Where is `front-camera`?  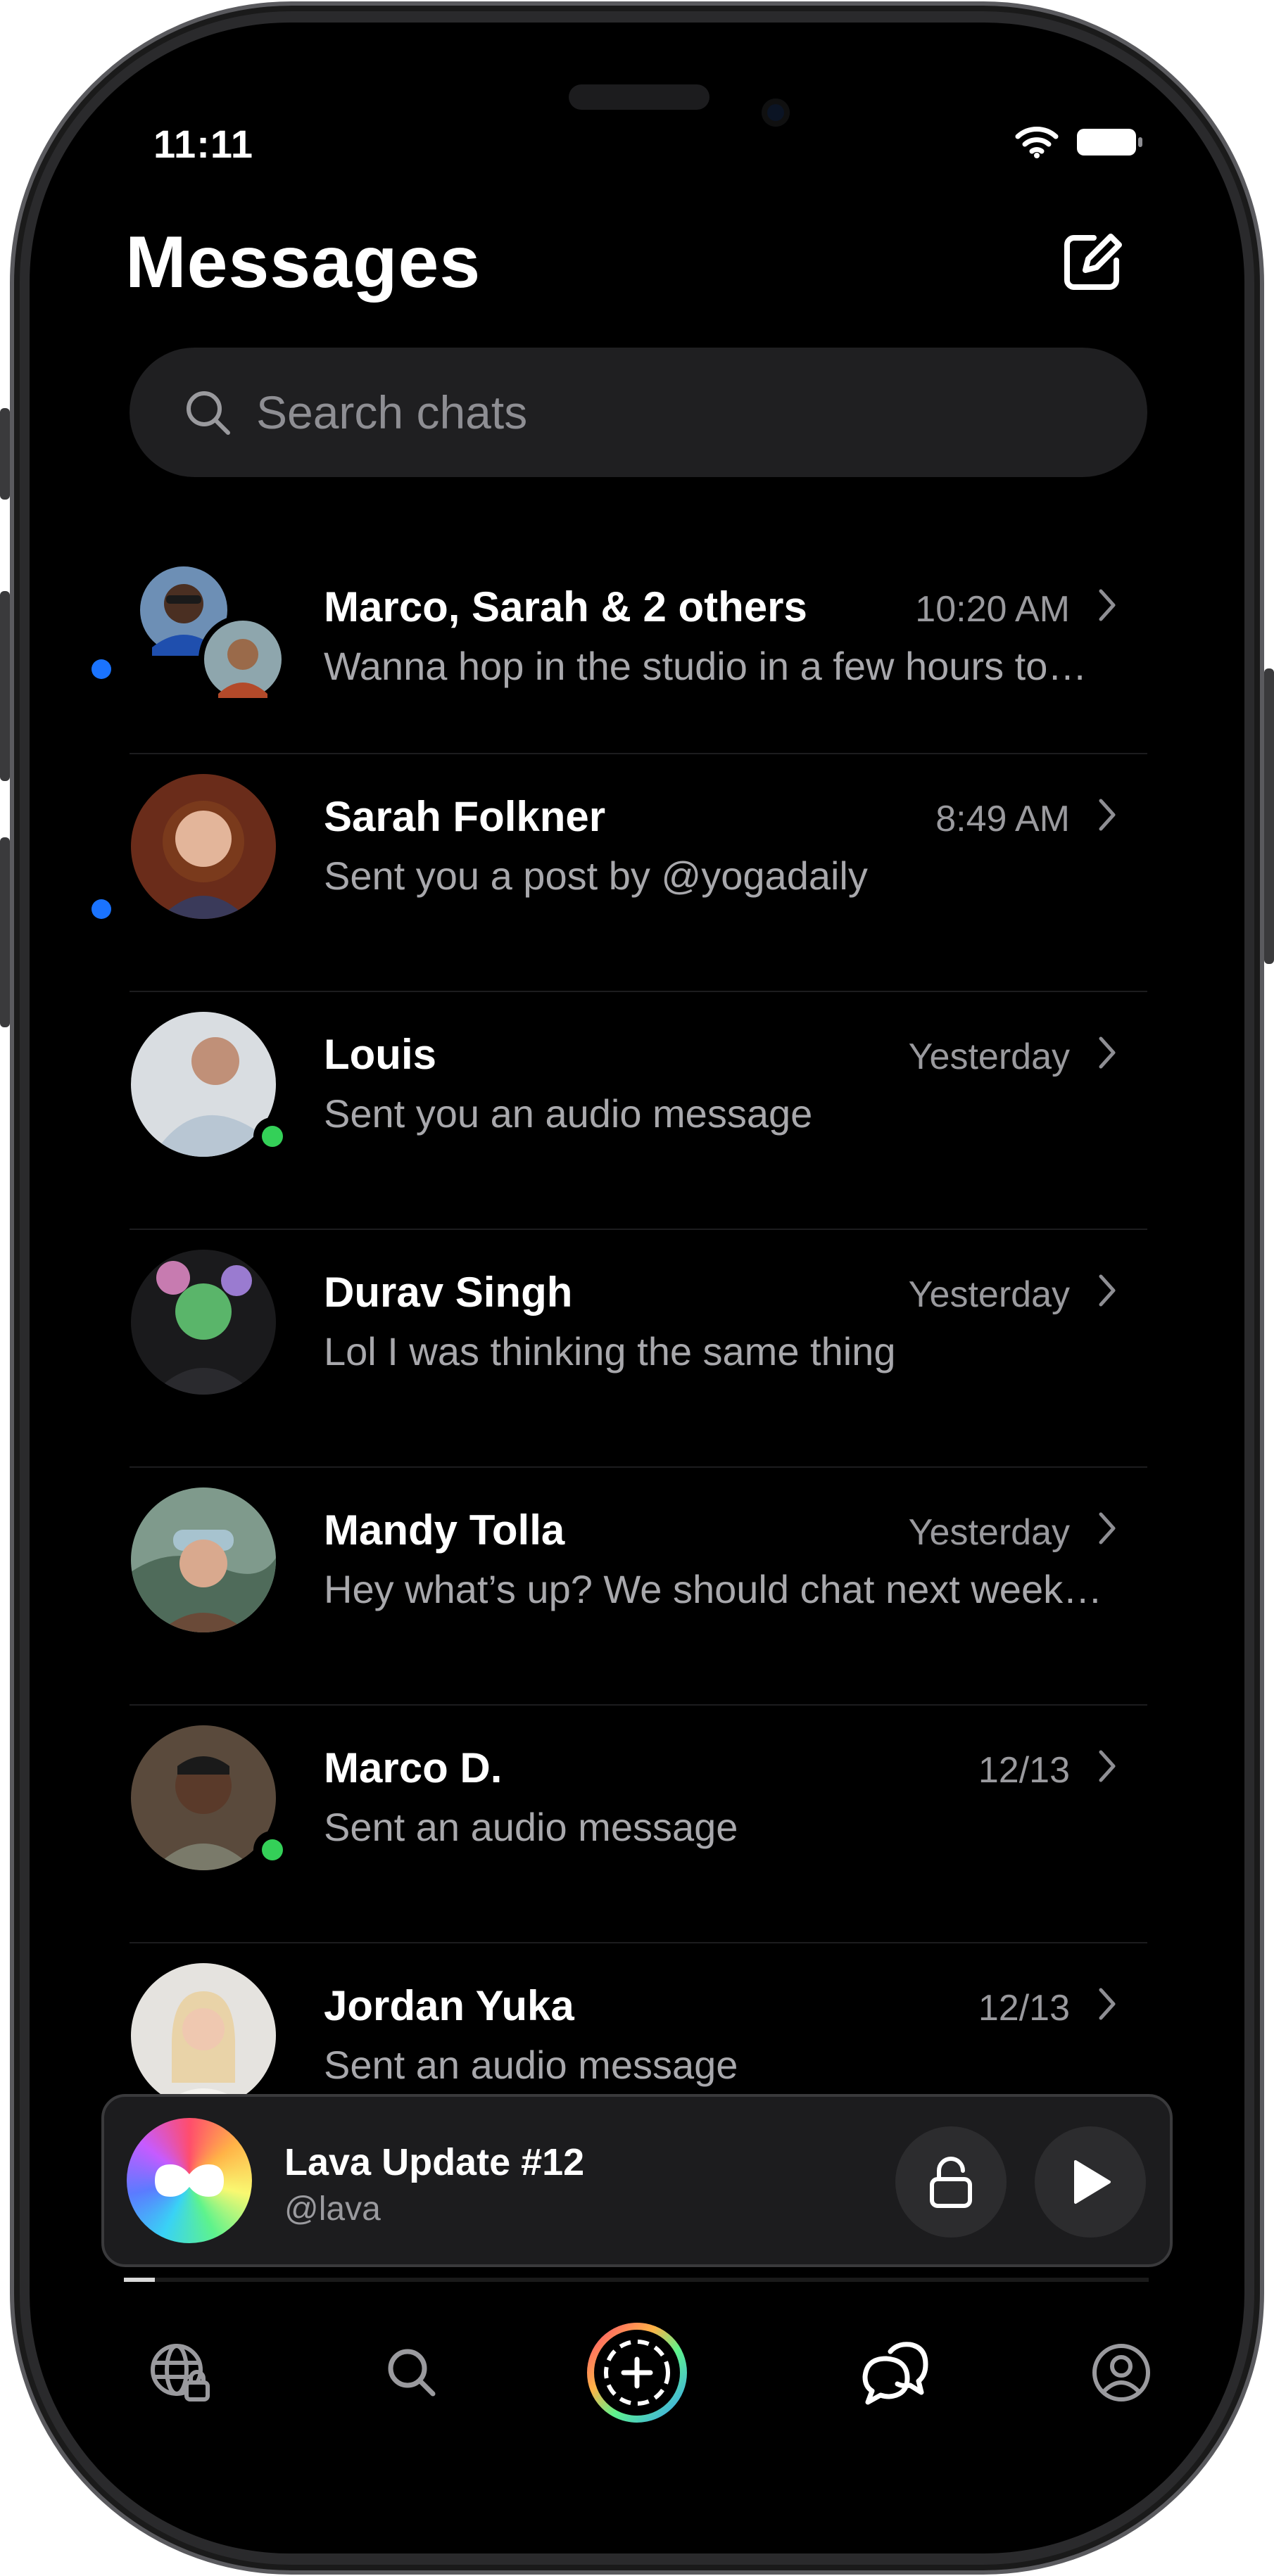
front-camera is located at coordinates (776, 113).